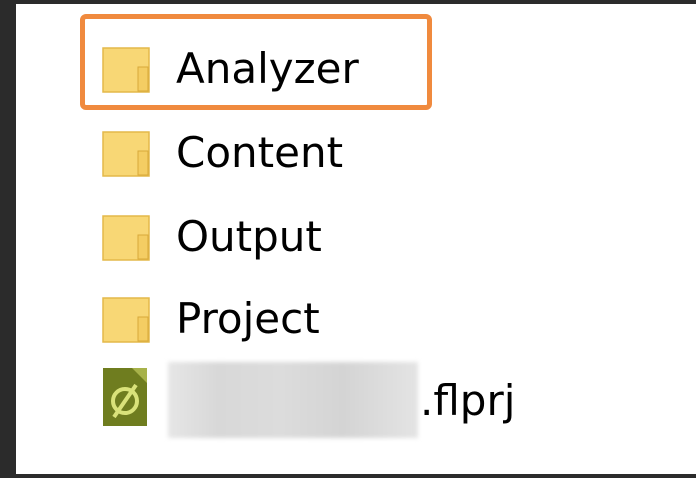 The height and width of the screenshot is (478, 696). What do you see at coordinates (468, 400) in the screenshot?
I see `file-extension: .flprj` at bounding box center [468, 400].